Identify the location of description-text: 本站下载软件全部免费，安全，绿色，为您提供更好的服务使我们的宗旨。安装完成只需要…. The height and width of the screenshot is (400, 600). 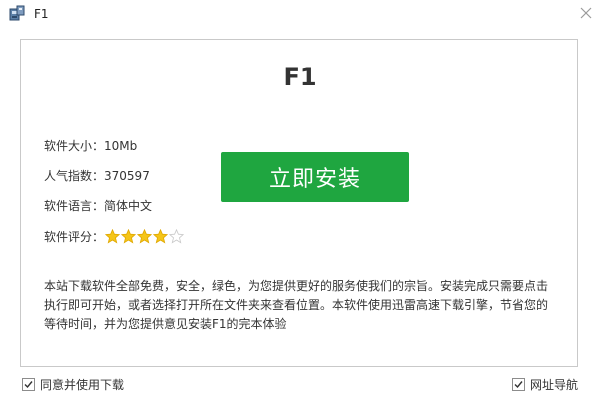
(296, 305).